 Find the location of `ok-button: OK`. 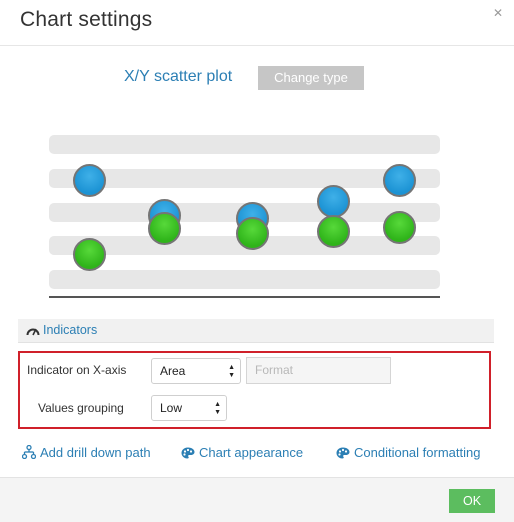

ok-button: OK is located at coordinates (472, 501).